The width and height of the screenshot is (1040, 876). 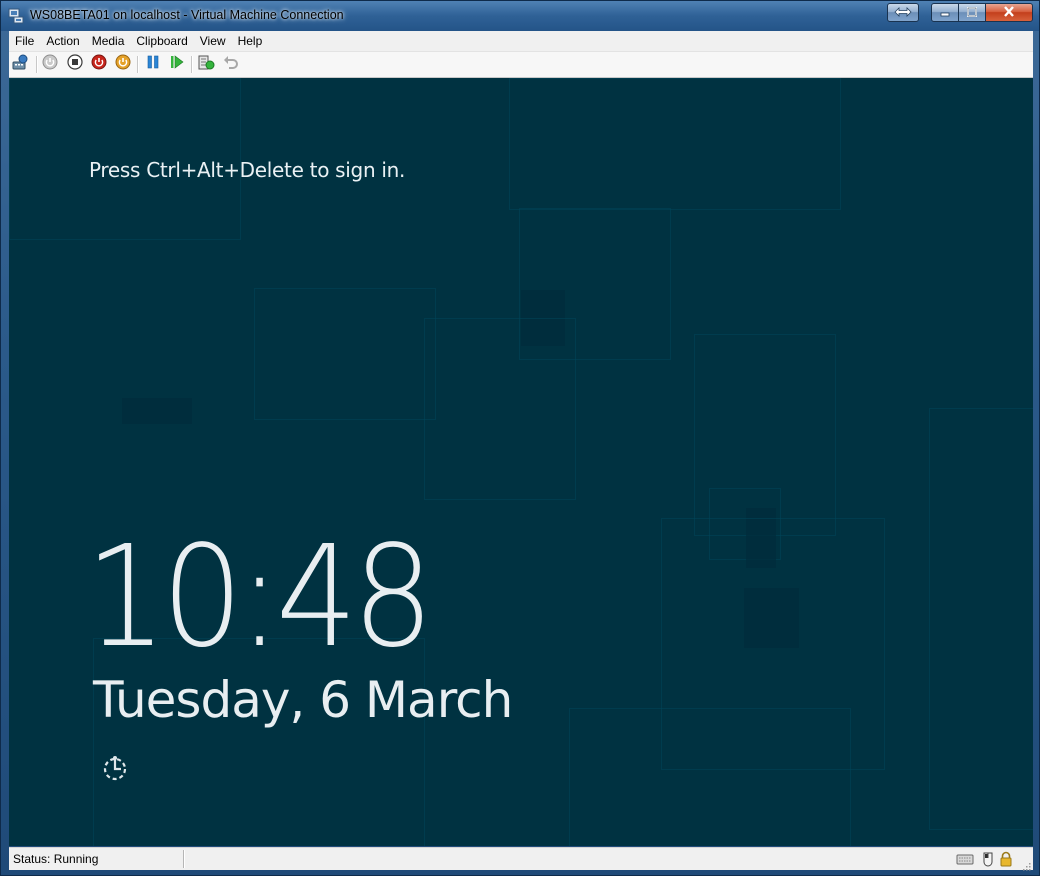 I want to click on lock-screen-clock: 10:48, so click(x=259, y=597).